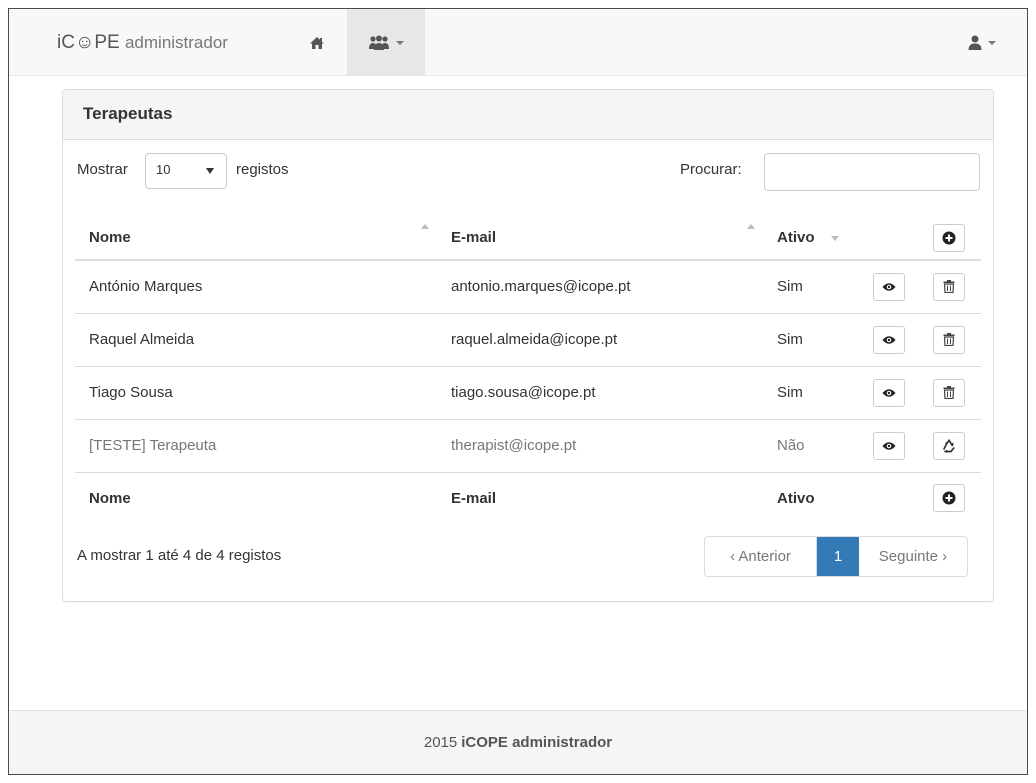 This screenshot has width=1036, height=783. I want to click on column-header-email-label: E-mail, so click(474, 237).